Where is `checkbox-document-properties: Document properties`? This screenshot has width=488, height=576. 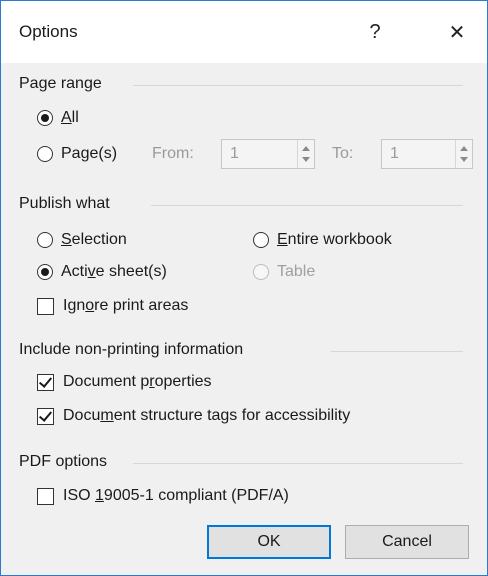
checkbox-document-properties: Document properties is located at coordinates (124, 382).